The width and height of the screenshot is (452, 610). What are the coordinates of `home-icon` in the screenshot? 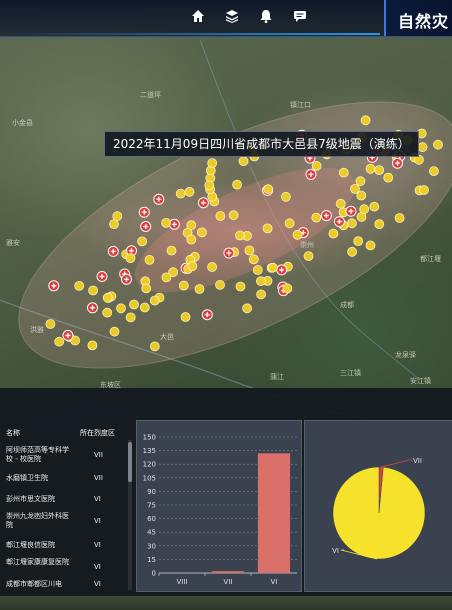 It's located at (198, 16).